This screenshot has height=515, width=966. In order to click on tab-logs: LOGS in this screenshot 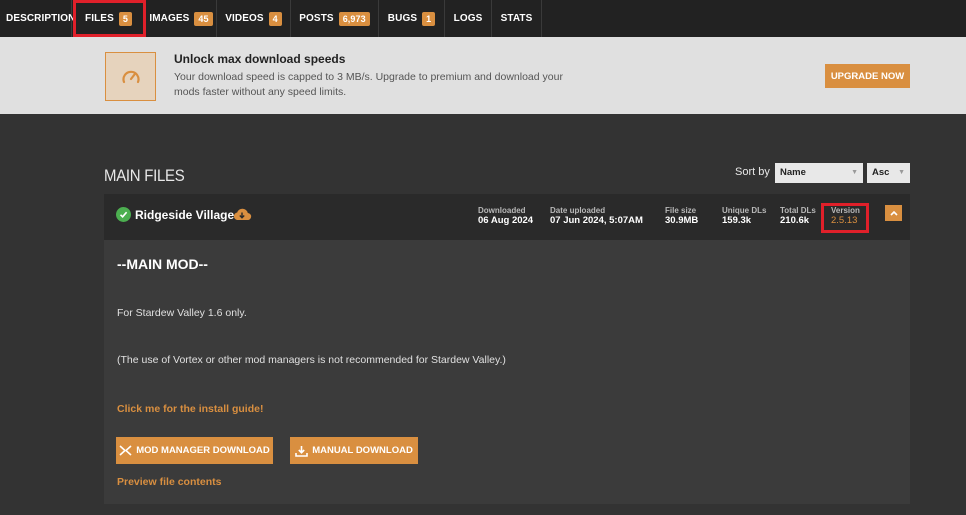, I will do `click(468, 18)`.